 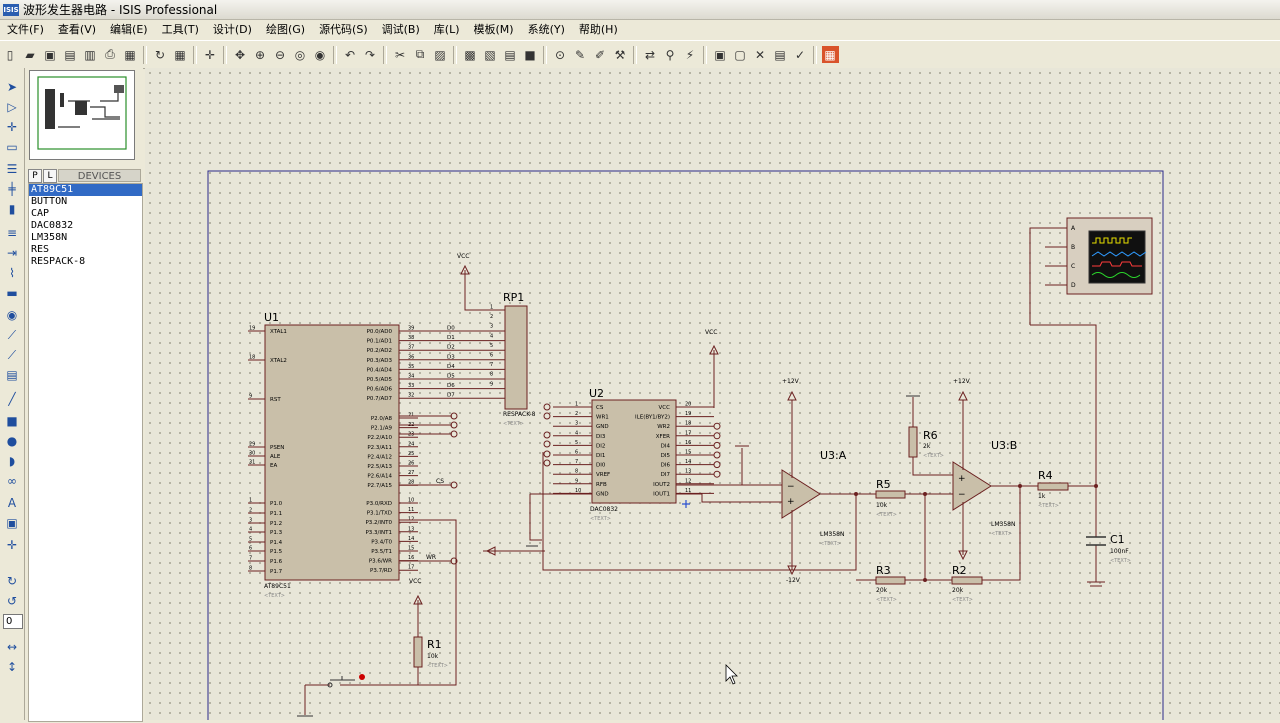 What do you see at coordinates (12, 441) in the screenshot?
I see `circle-icon: ●` at bounding box center [12, 441].